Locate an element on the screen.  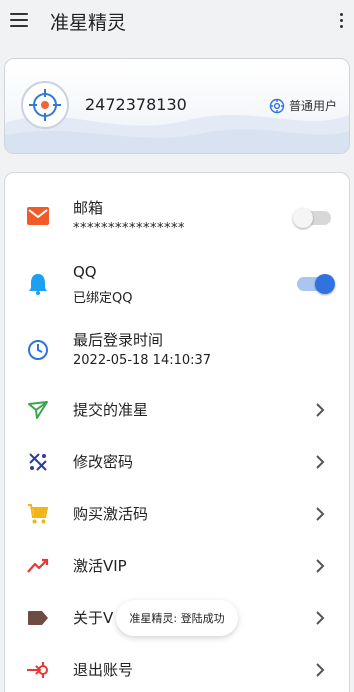
crosshair-icon is located at coordinates (45, 105).